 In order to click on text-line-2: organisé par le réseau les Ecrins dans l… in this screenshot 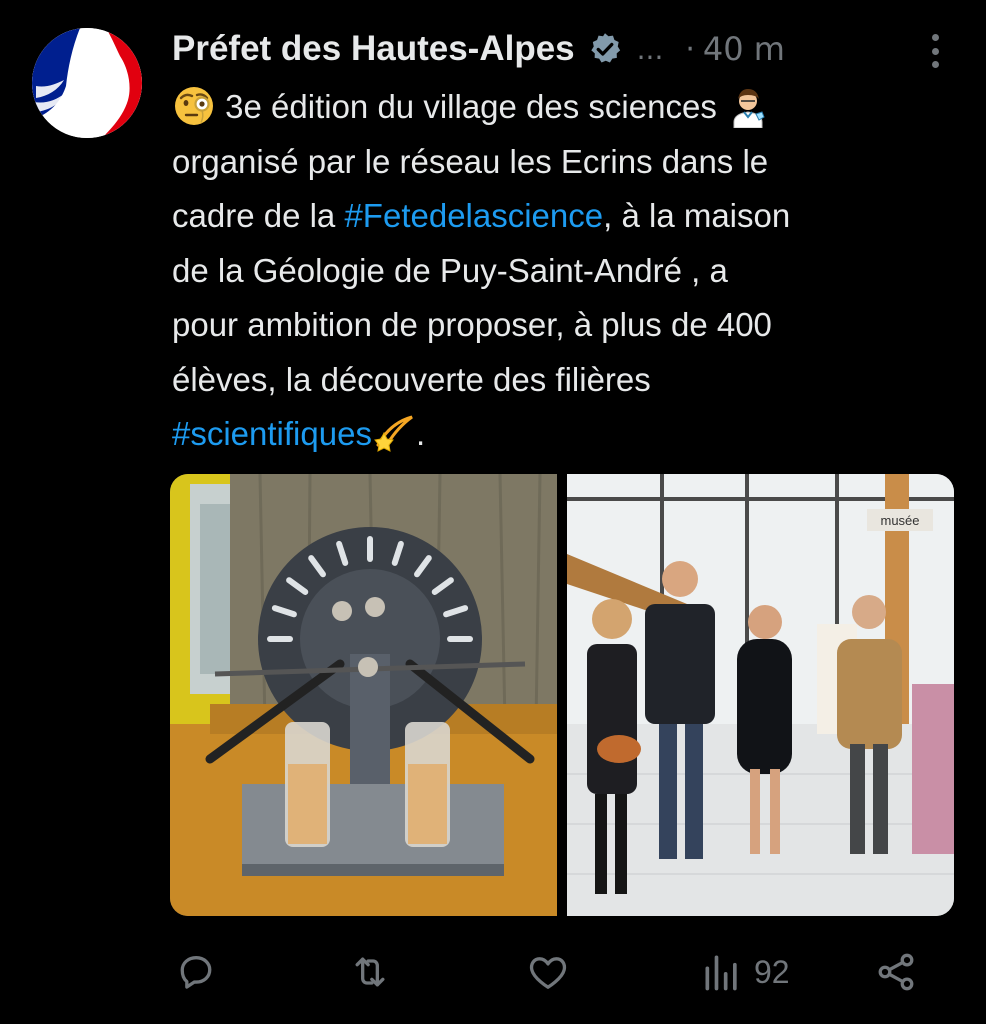, I will do `click(470, 161)`.